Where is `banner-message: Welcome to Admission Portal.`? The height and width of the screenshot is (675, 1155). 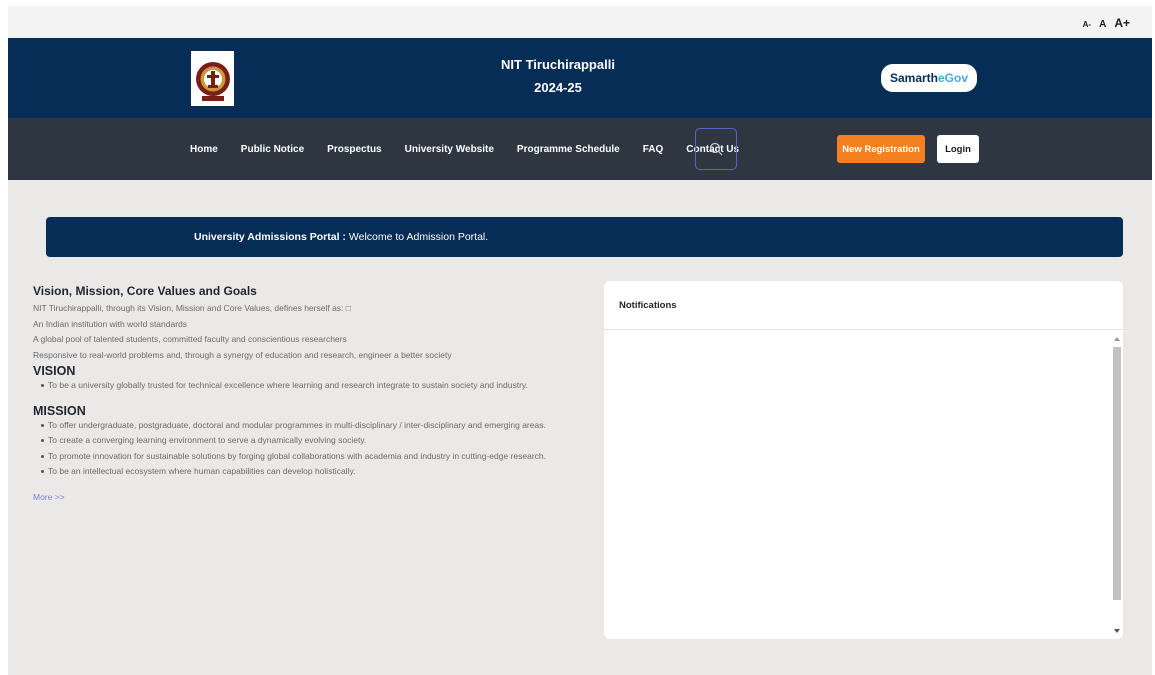 banner-message: Welcome to Admission Portal. is located at coordinates (418, 237).